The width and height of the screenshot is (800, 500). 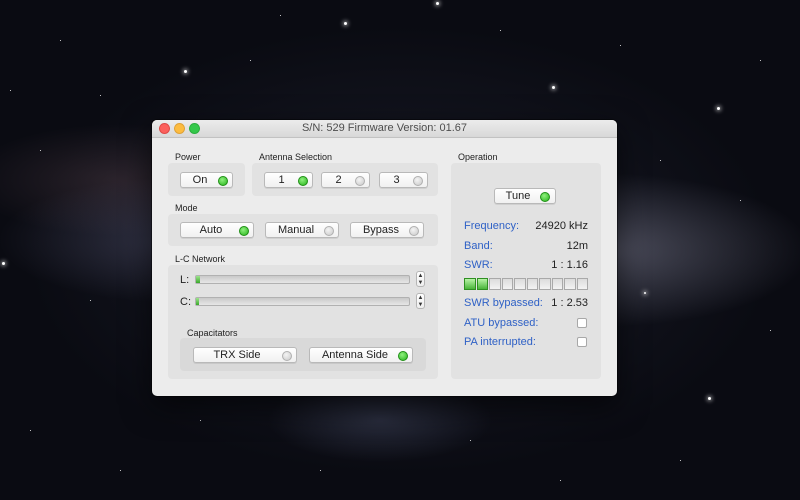 What do you see at coordinates (478, 246) in the screenshot?
I see `band-label: Band:` at bounding box center [478, 246].